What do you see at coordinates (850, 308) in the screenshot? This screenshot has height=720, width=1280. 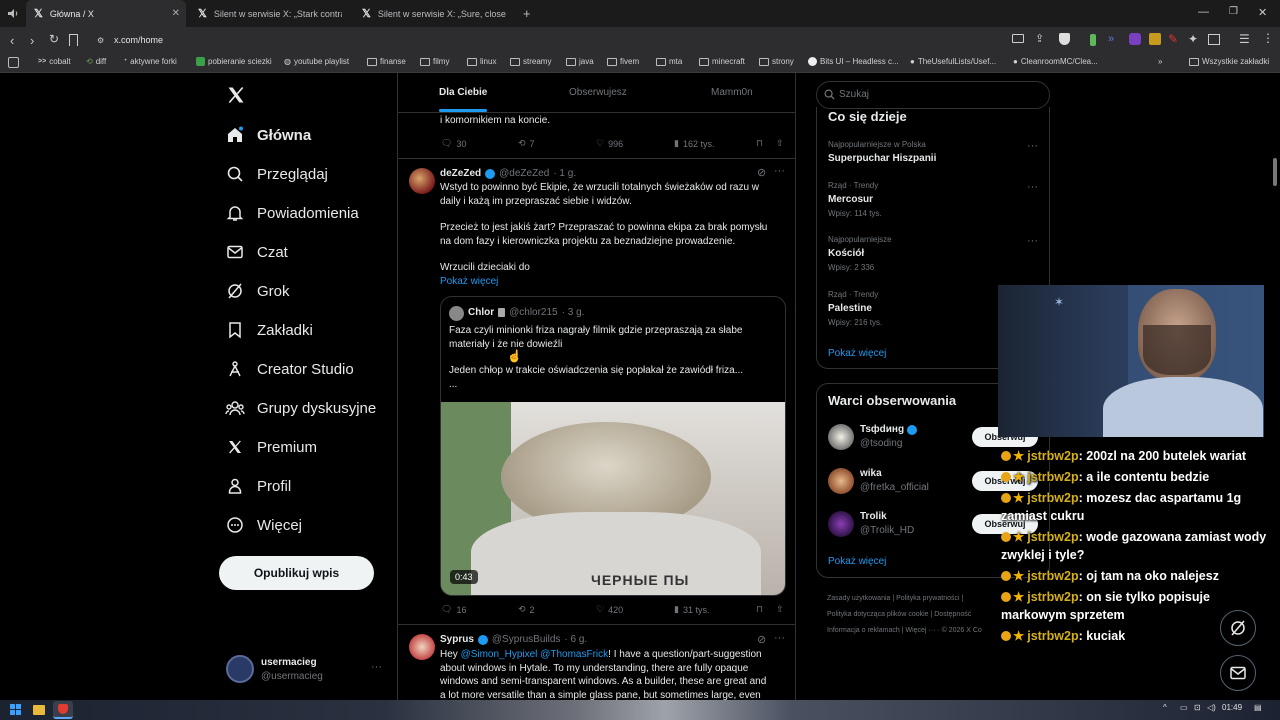 I see `trend-item: Palestine` at bounding box center [850, 308].